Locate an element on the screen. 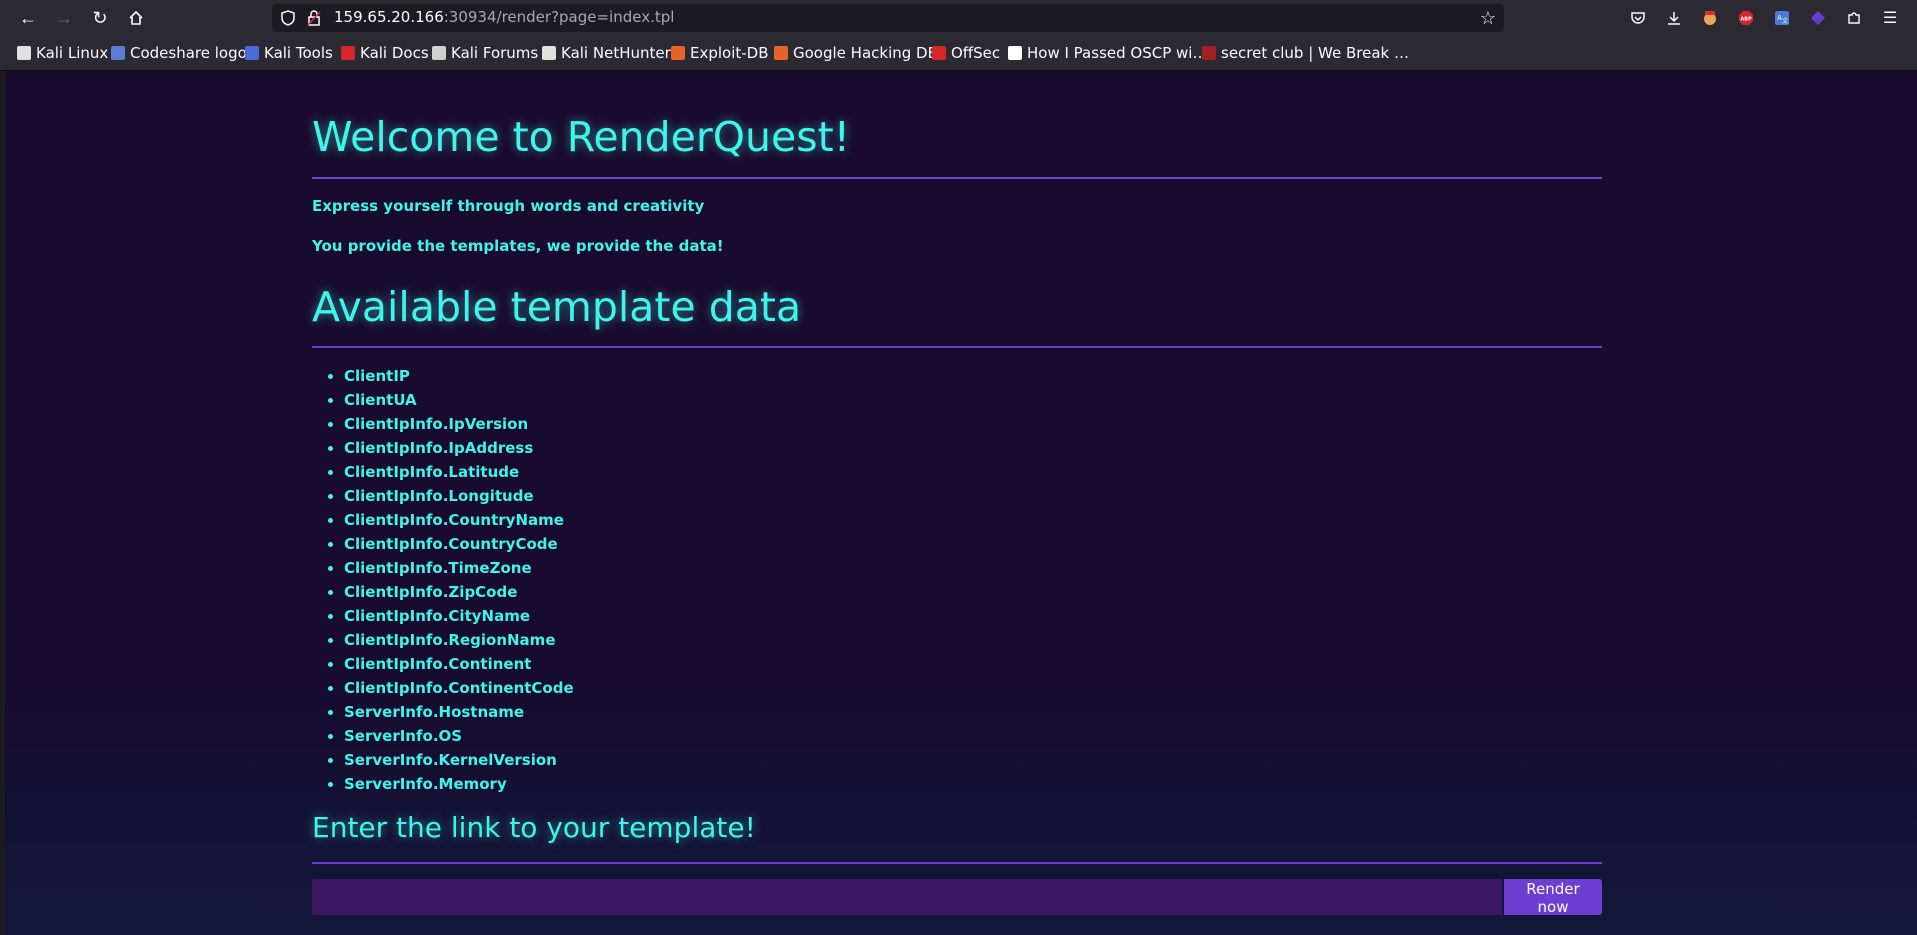 The height and width of the screenshot is (935, 1917). svg-text: 文 is located at coordinates (1785, 21).